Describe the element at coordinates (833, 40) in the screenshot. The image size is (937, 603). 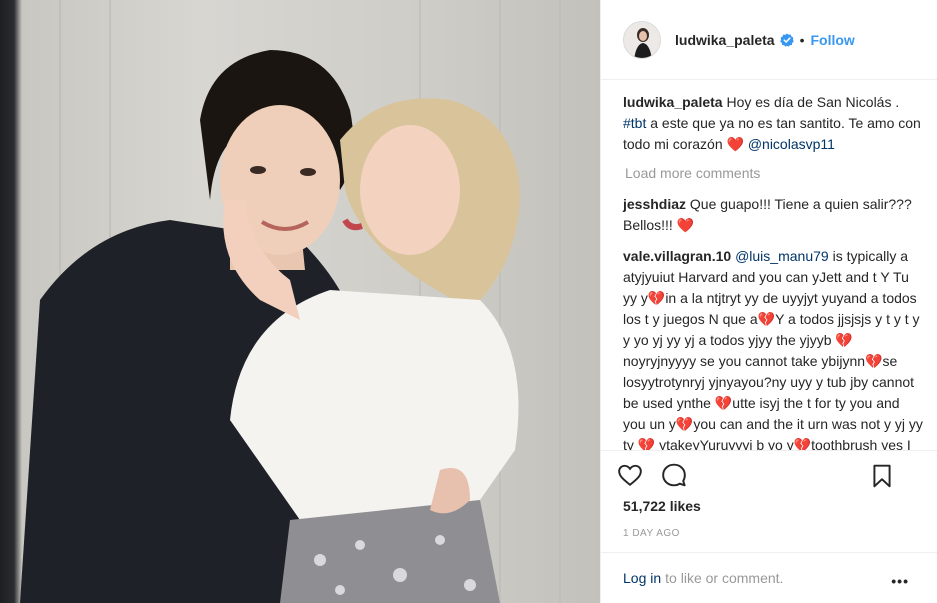
I see `follow-button: Follow` at that location.